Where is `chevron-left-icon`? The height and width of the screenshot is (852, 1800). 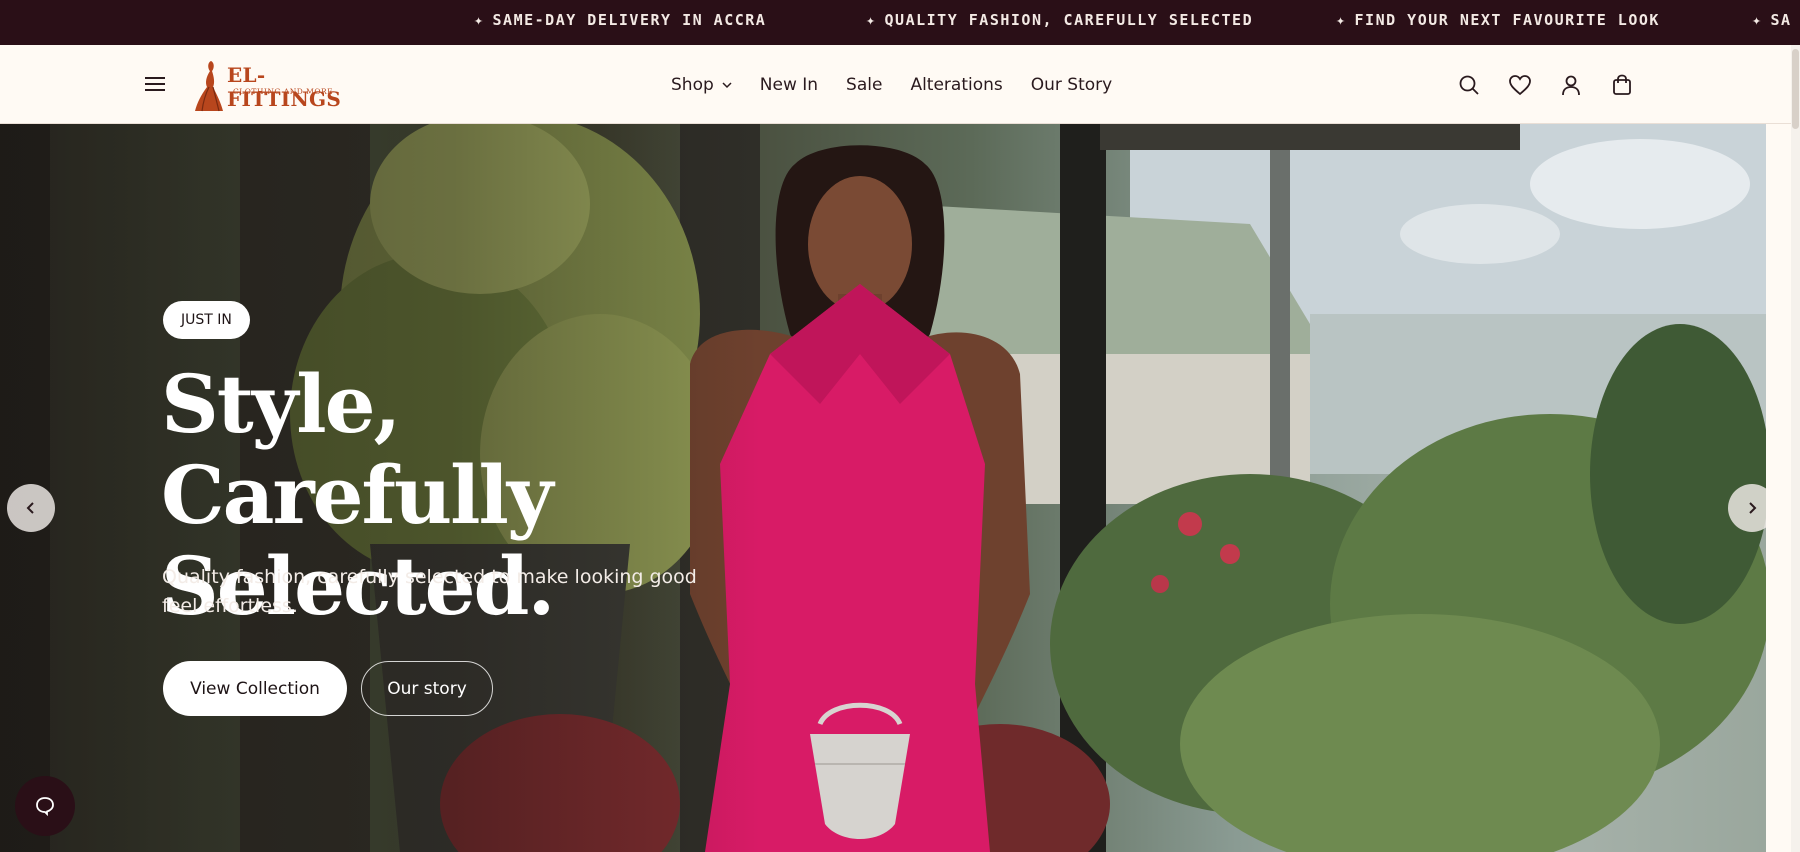
chevron-left-icon is located at coordinates (30, 508).